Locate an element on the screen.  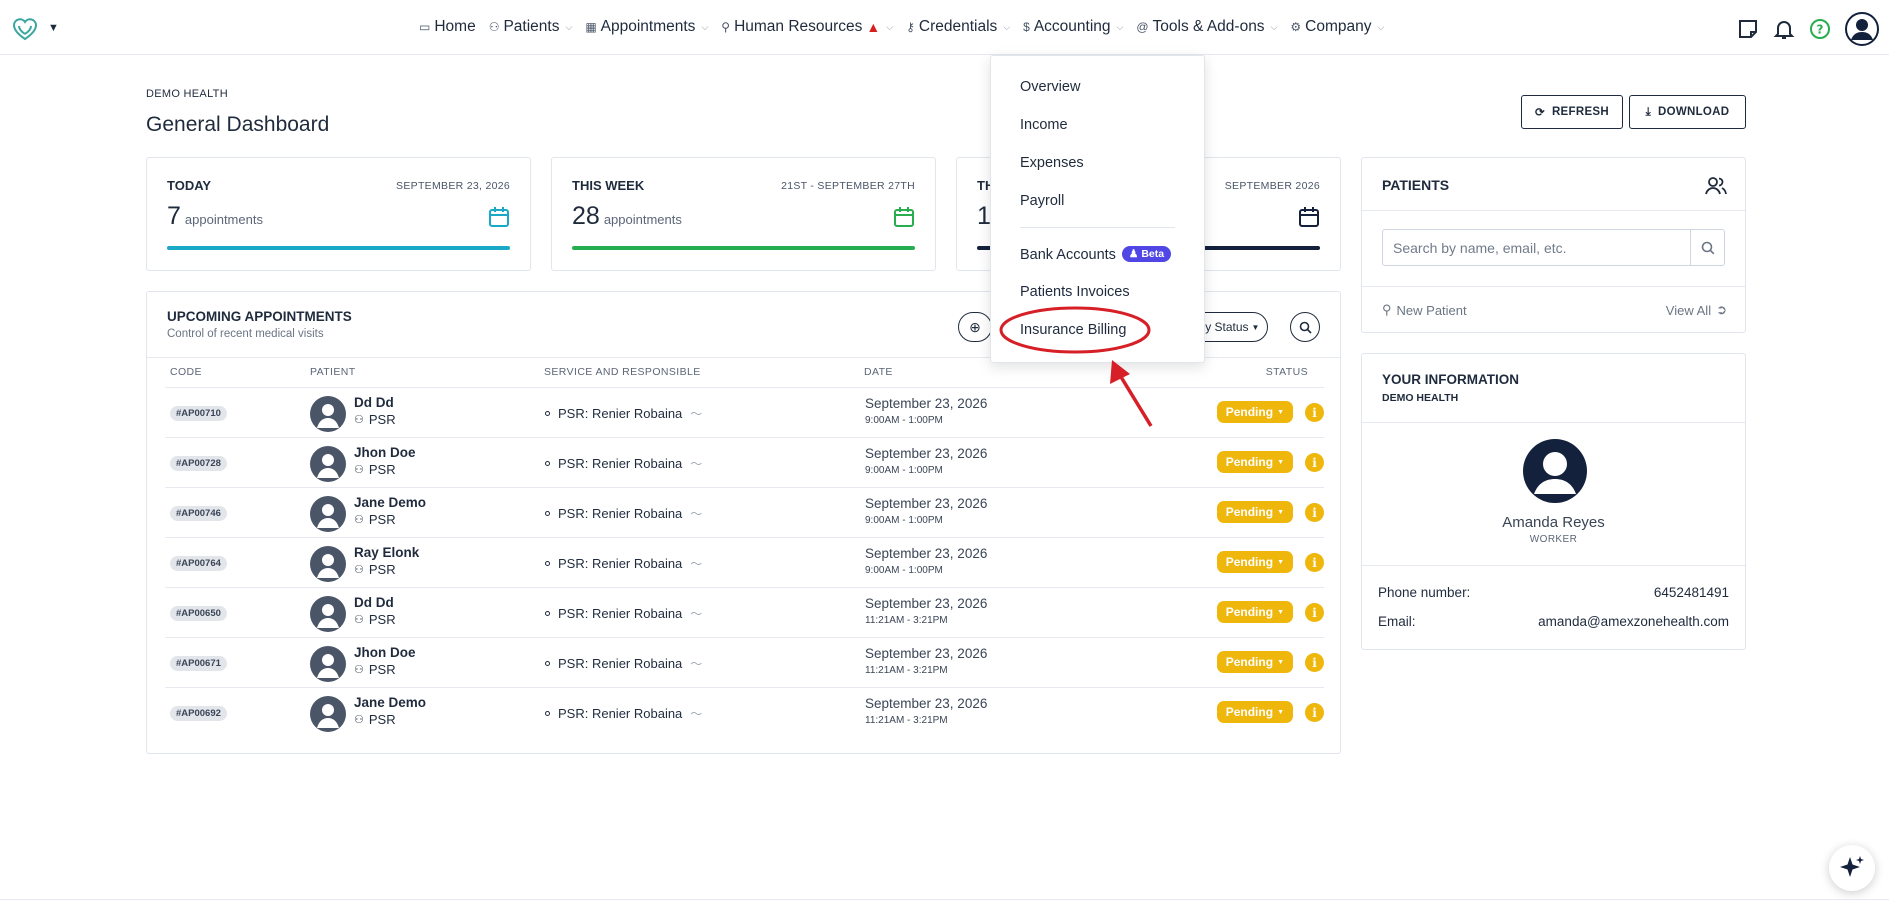
refresh-button: ⟳ REFRESH is located at coordinates (1572, 112).